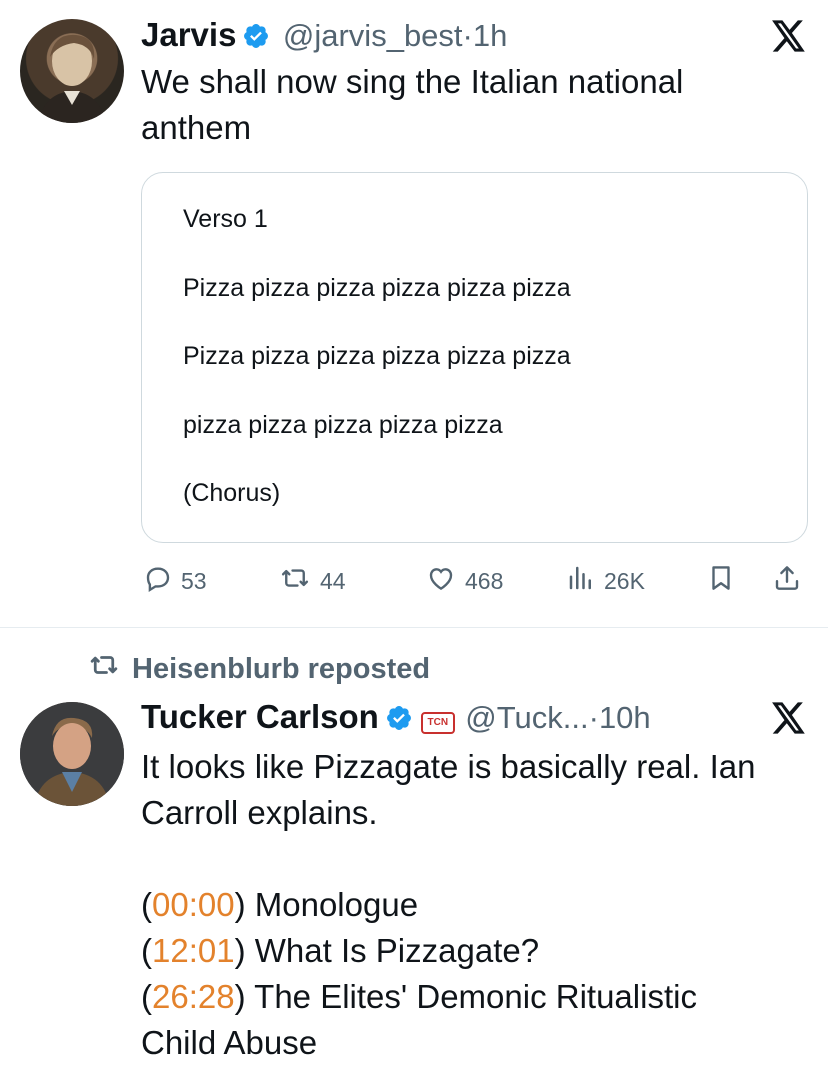 This screenshot has width=828, height=1066. I want to click on repost-banner-text: Heisenblurb reposted, so click(281, 668).